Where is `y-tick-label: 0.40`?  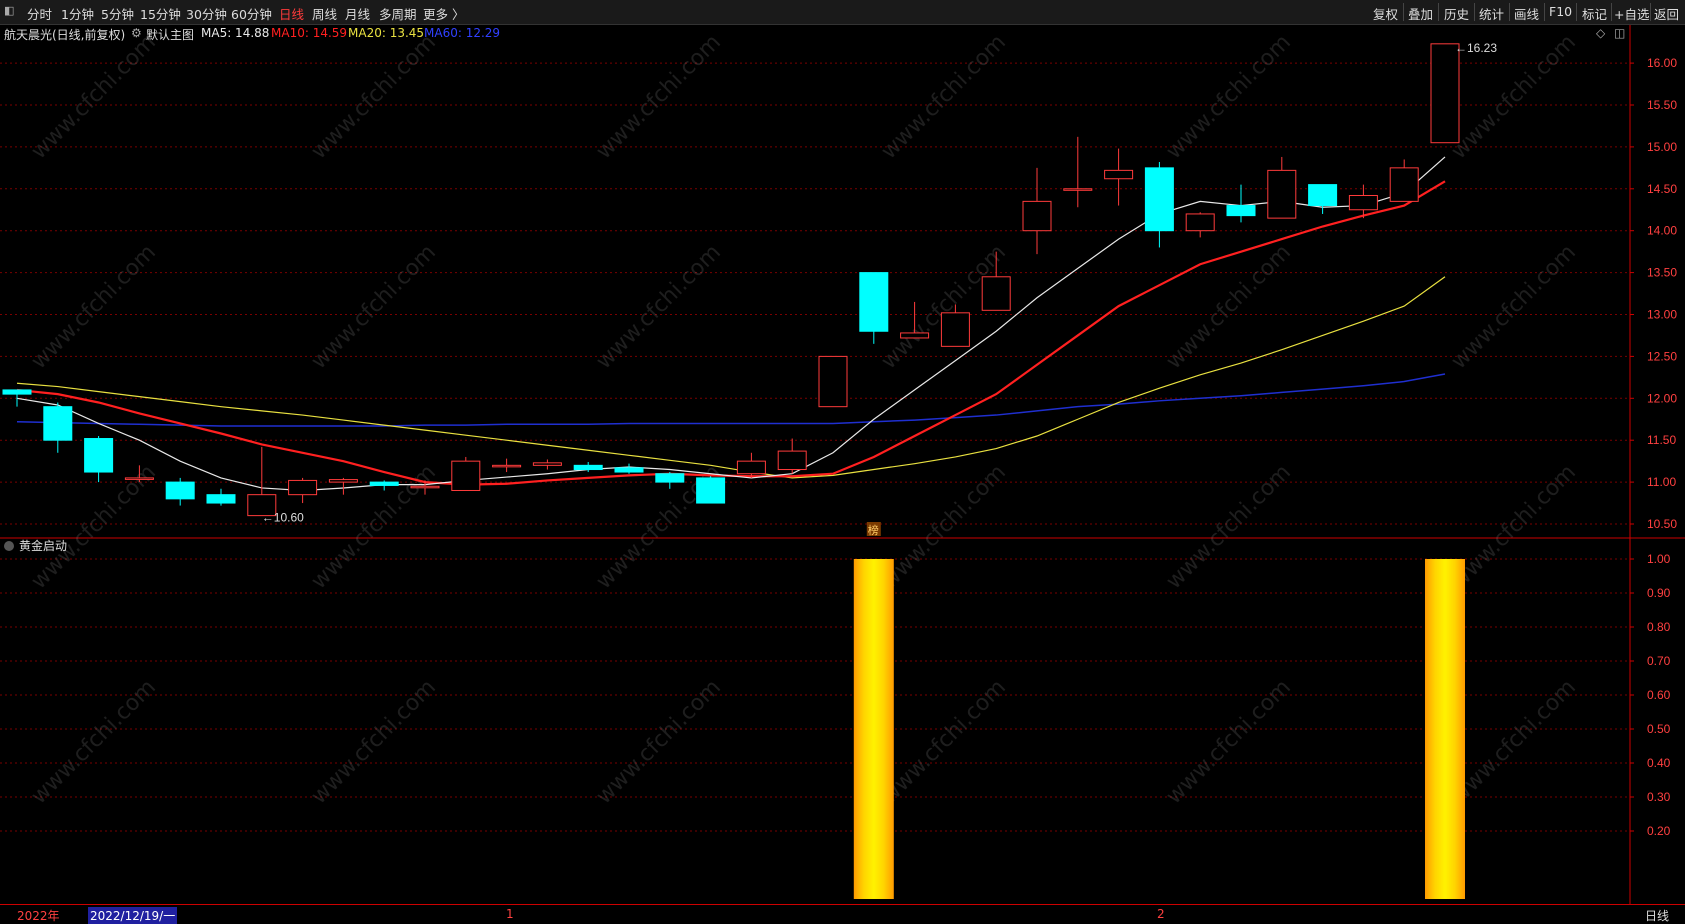 y-tick-label: 0.40 is located at coordinates (1659, 763).